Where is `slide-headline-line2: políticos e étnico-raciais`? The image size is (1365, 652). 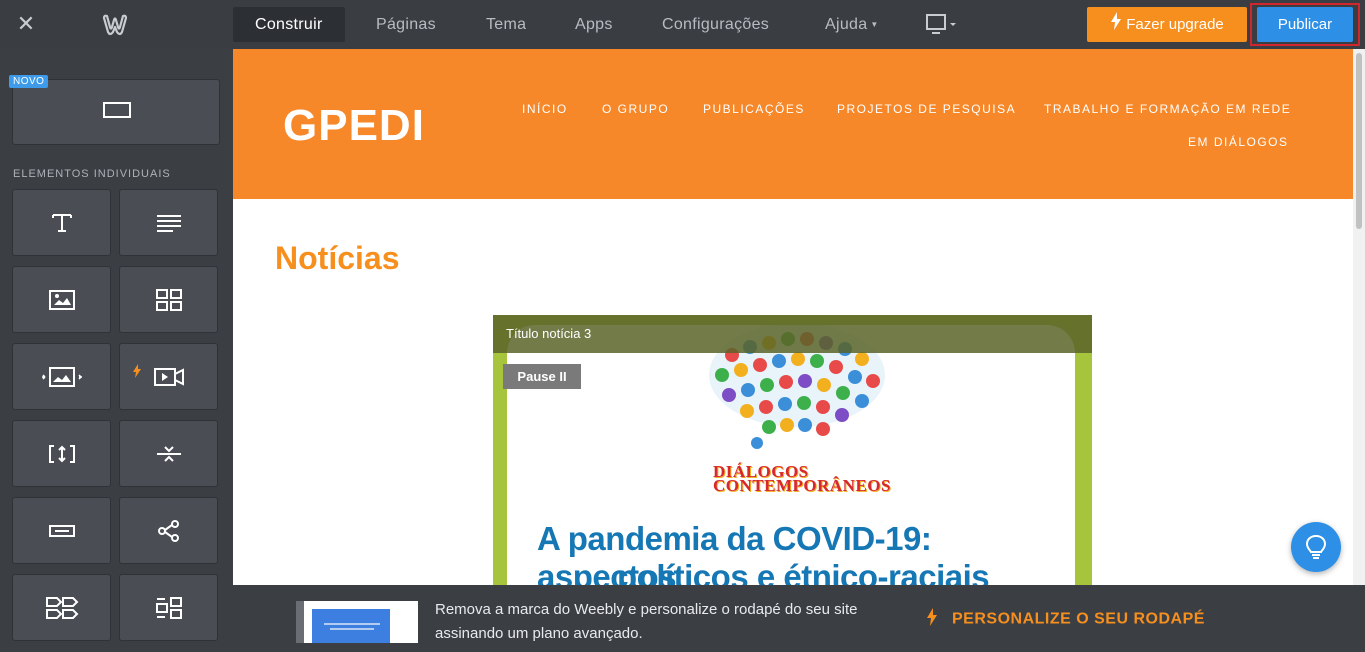 slide-headline-line2: políticos e étnico-raciais is located at coordinates (803, 571).